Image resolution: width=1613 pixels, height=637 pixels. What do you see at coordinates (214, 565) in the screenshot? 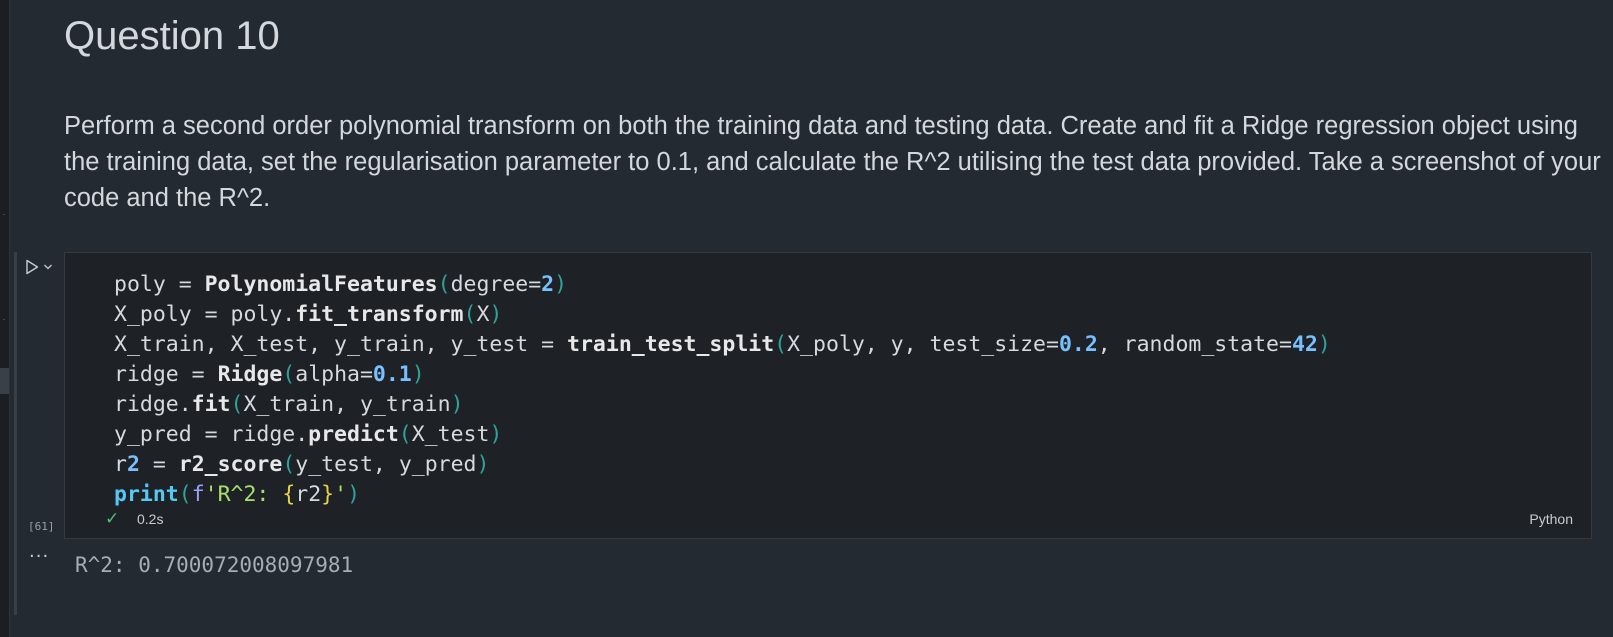
I see `cell-output: R^2: 0.700072008097981` at bounding box center [214, 565].